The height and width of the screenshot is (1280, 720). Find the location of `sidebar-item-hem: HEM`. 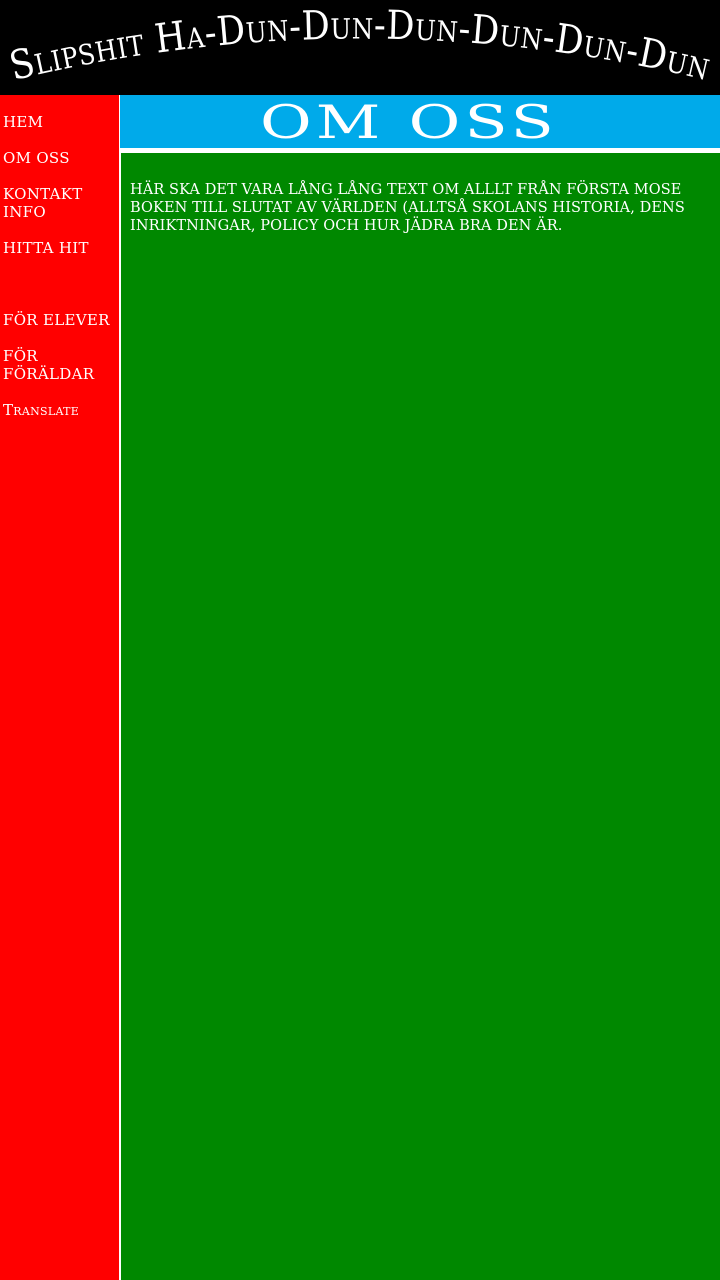

sidebar-item-hem: HEM is located at coordinates (59, 122).